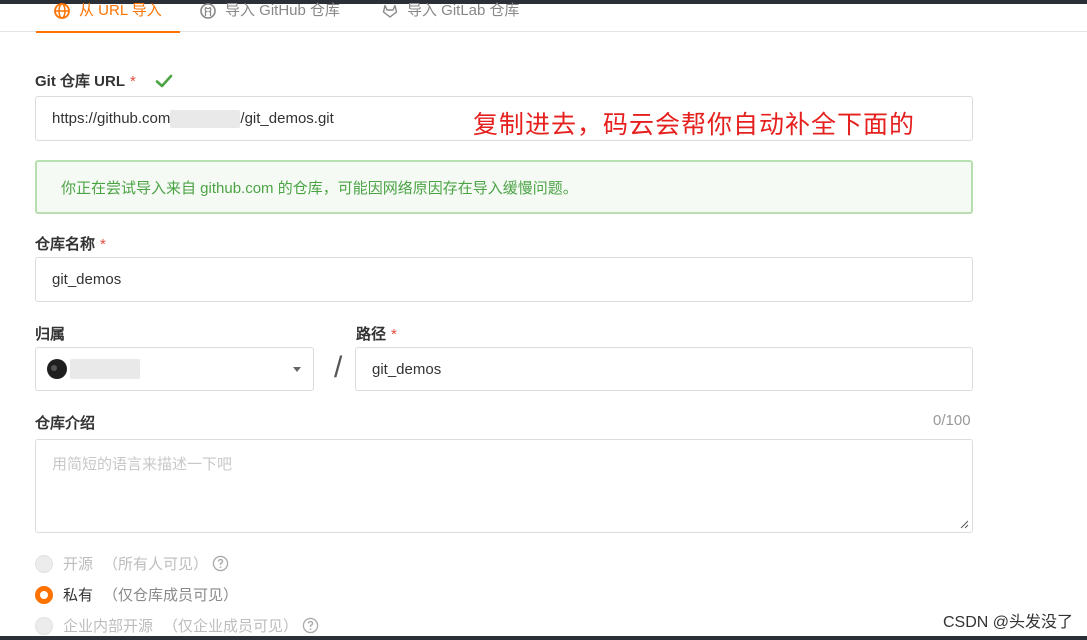 Image resolution: width=1087 pixels, height=640 pixels. I want to click on tab-label: 导入 GitHub 仓库, so click(283, 10).